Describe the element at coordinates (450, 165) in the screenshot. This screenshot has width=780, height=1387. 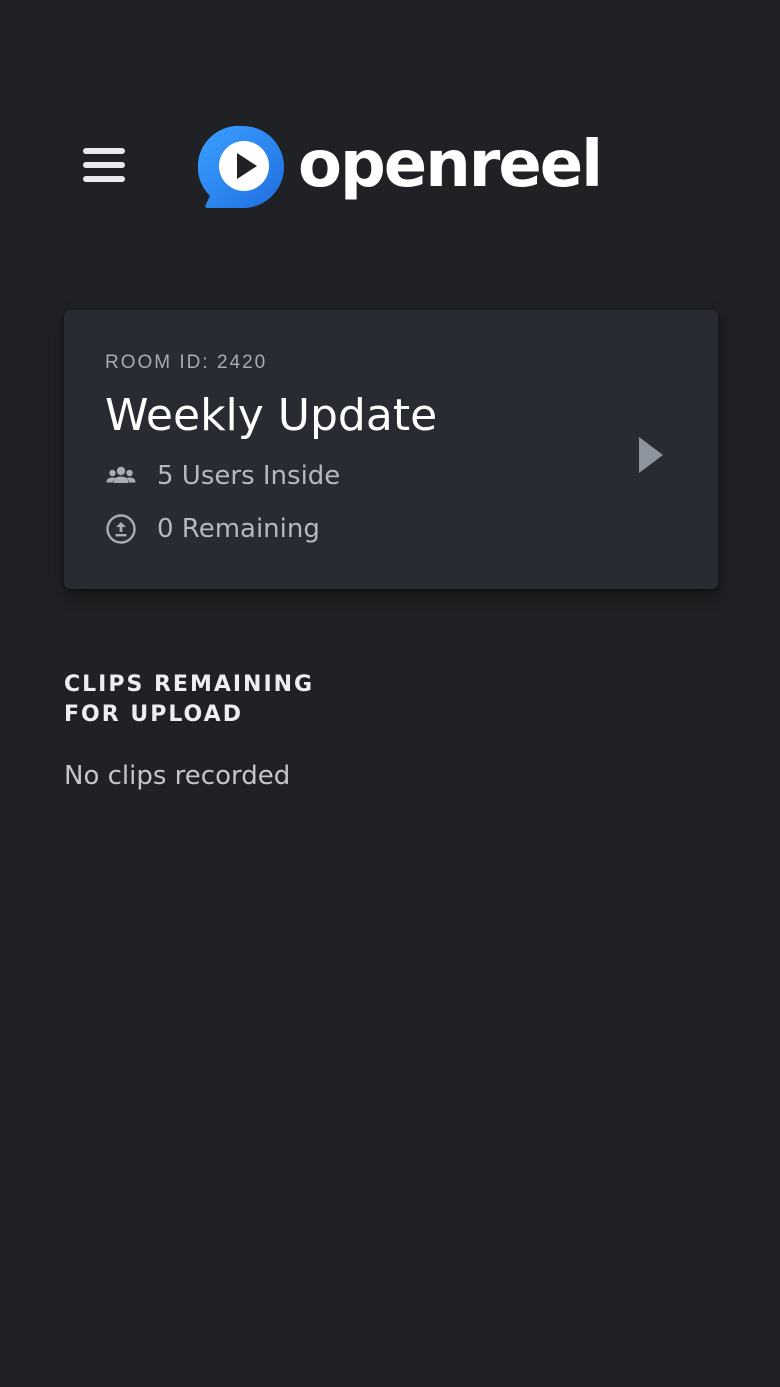
I see `brand-name: openreel` at that location.